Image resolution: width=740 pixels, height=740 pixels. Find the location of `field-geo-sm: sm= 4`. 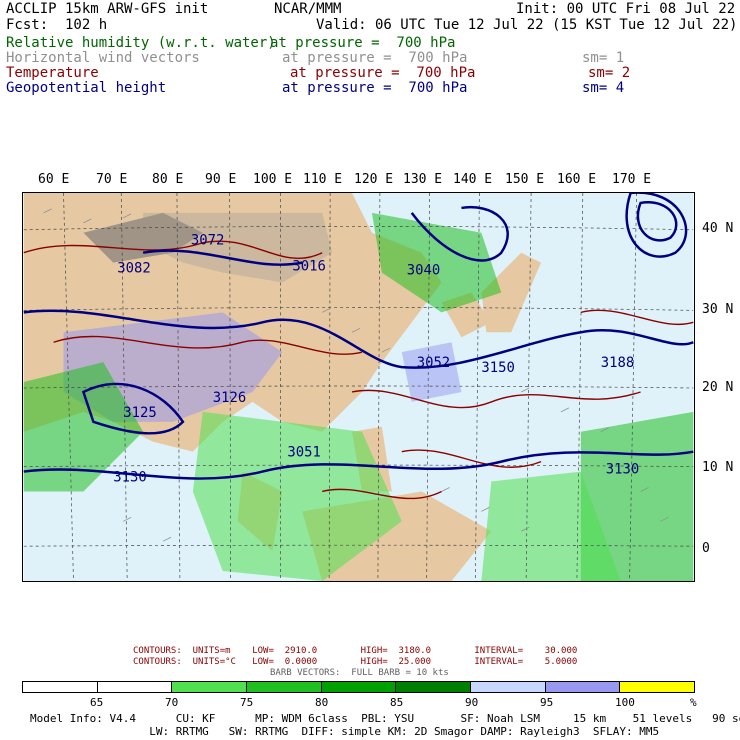

field-geo-sm: sm= 4 is located at coordinates (603, 88).